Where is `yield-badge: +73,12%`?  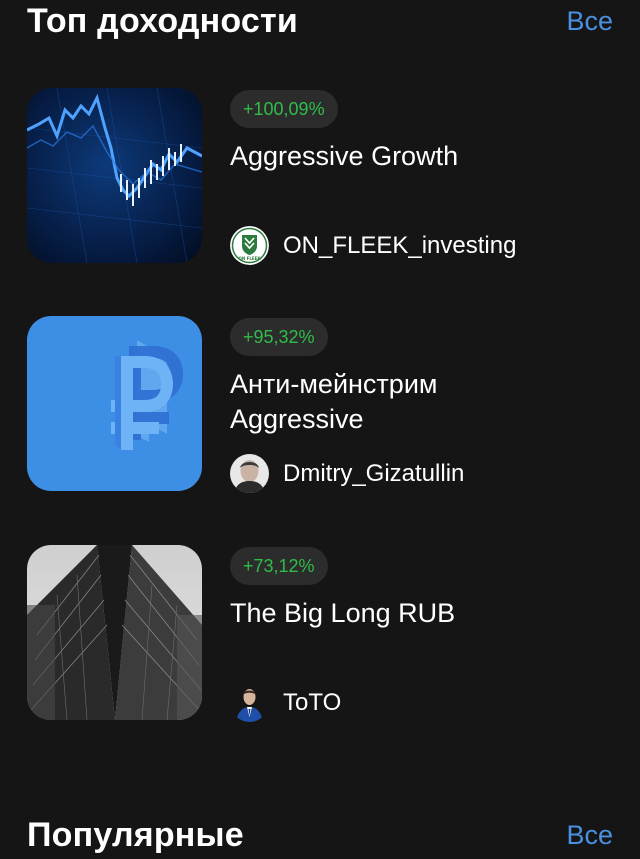
yield-badge: +73,12% is located at coordinates (279, 566).